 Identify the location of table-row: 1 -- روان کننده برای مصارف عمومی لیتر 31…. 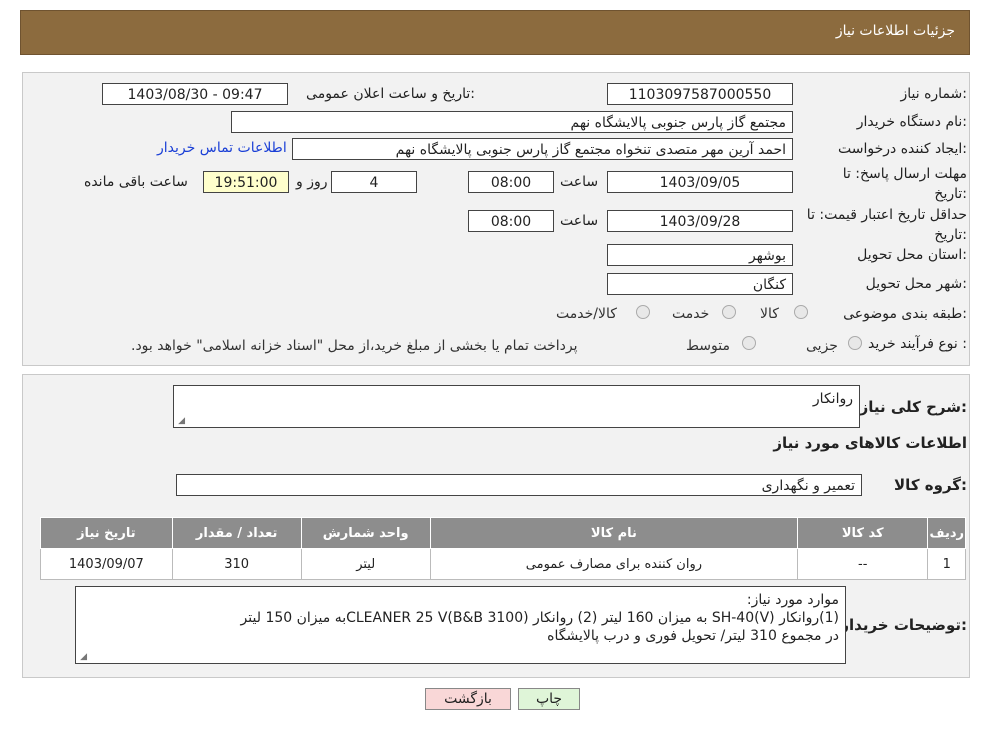
(503, 564).